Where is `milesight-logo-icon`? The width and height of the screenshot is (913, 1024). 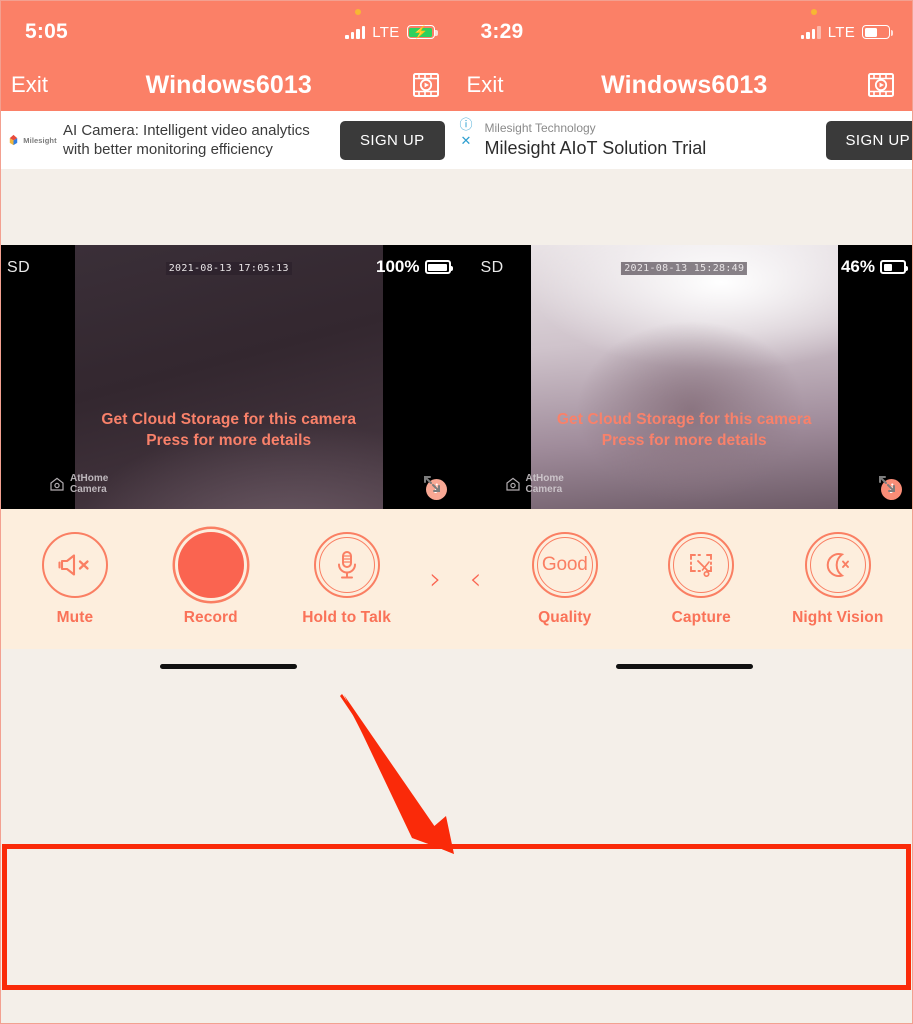
milesight-logo-icon is located at coordinates (13, 140).